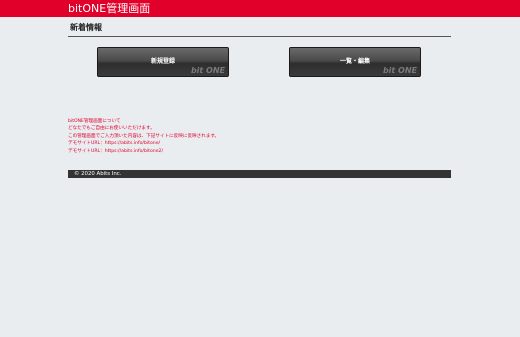  What do you see at coordinates (98, 174) in the screenshot?
I see `copyright-text: © 2020 Abits Inc.` at bounding box center [98, 174].